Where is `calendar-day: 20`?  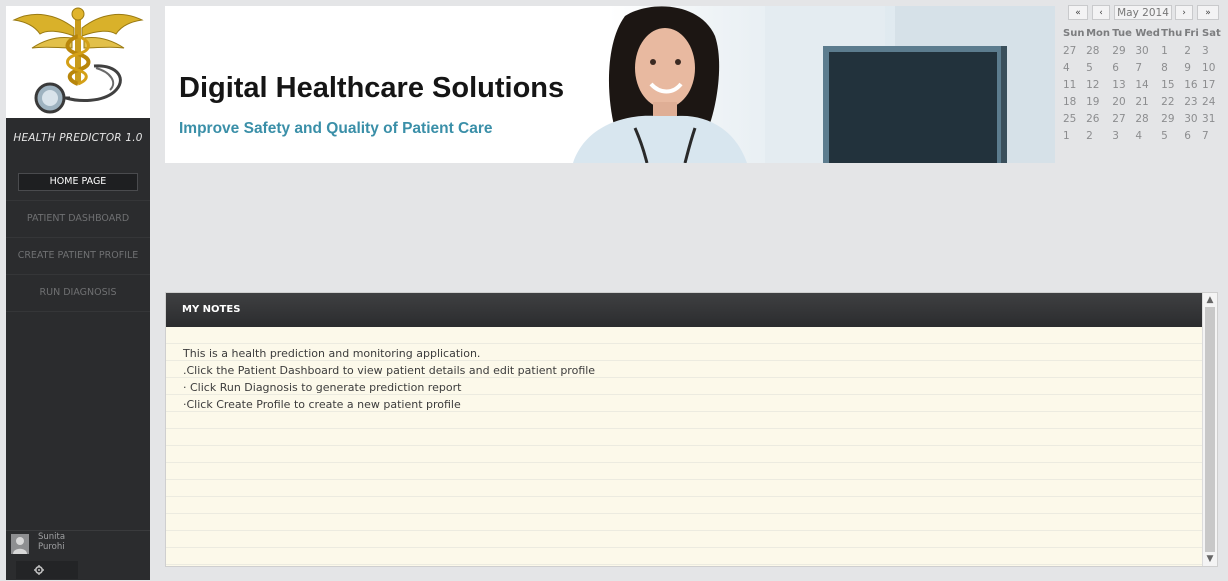 calendar-day: 20 is located at coordinates (1123, 101).